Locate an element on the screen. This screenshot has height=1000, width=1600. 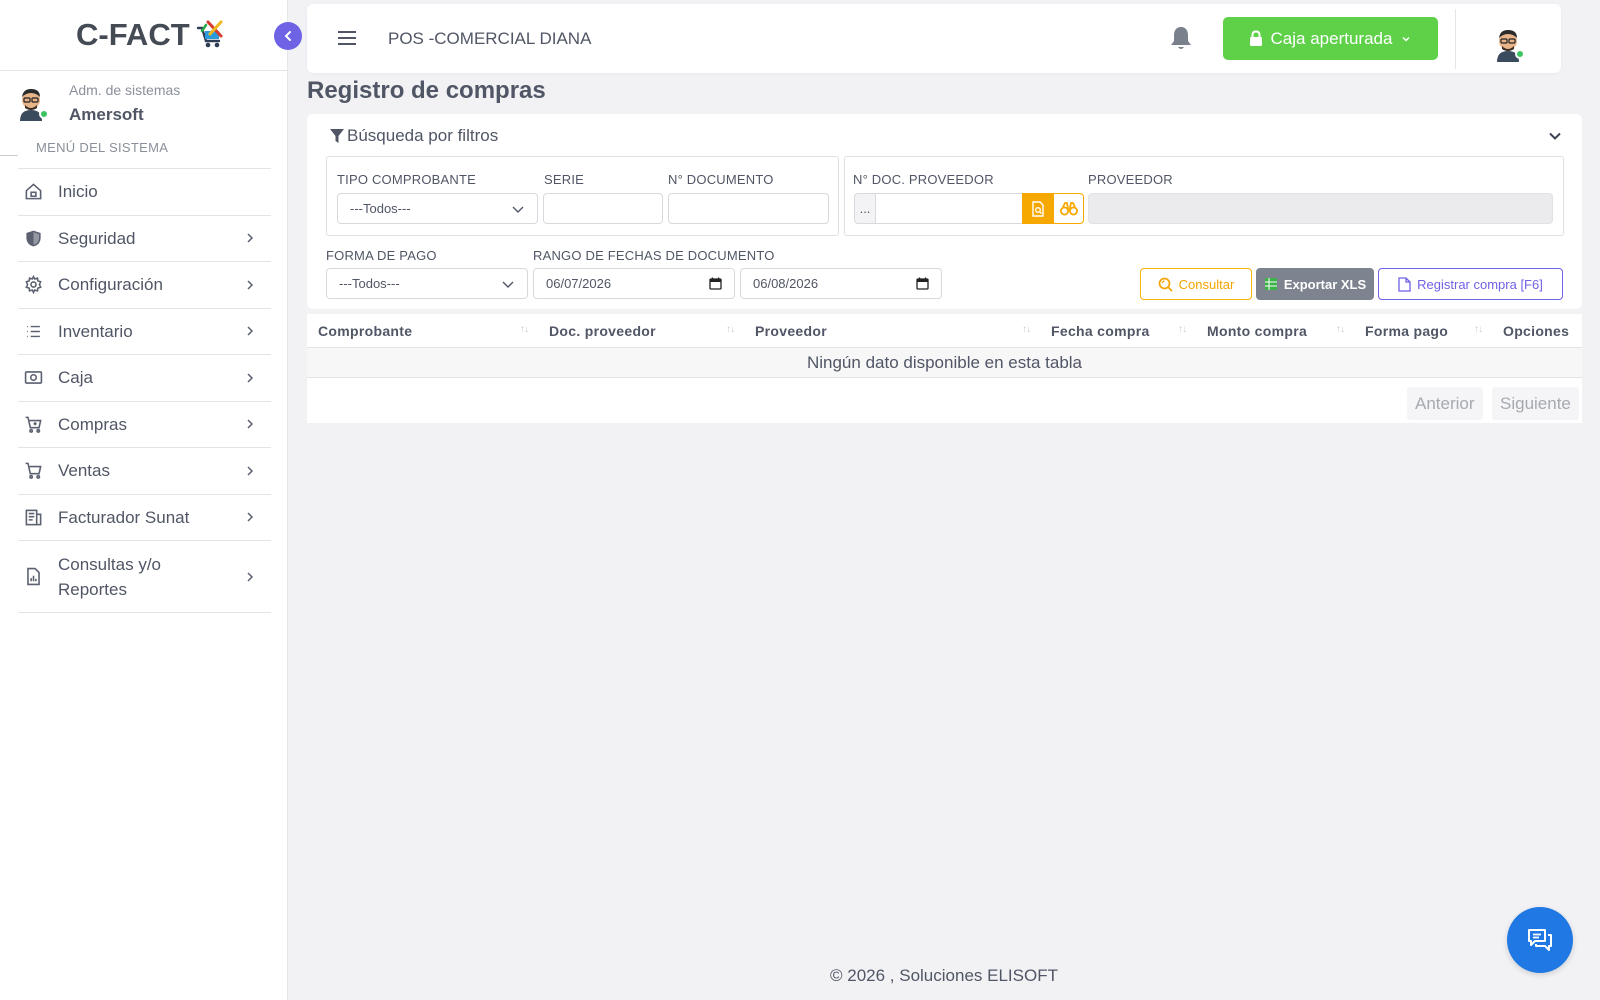
pager-next-button: Siguiente is located at coordinates (1535, 403).